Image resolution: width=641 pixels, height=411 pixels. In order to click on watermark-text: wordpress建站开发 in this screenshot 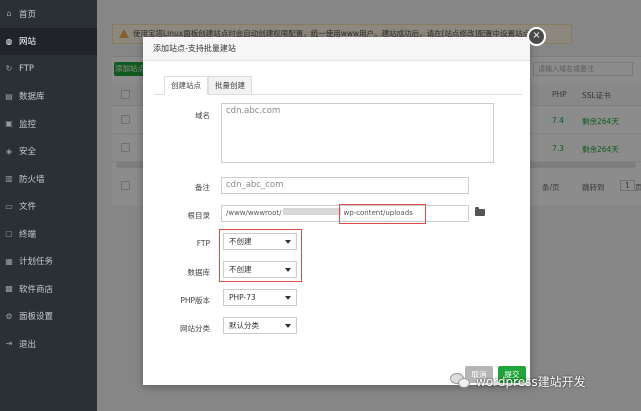, I will do `click(531, 381)`.